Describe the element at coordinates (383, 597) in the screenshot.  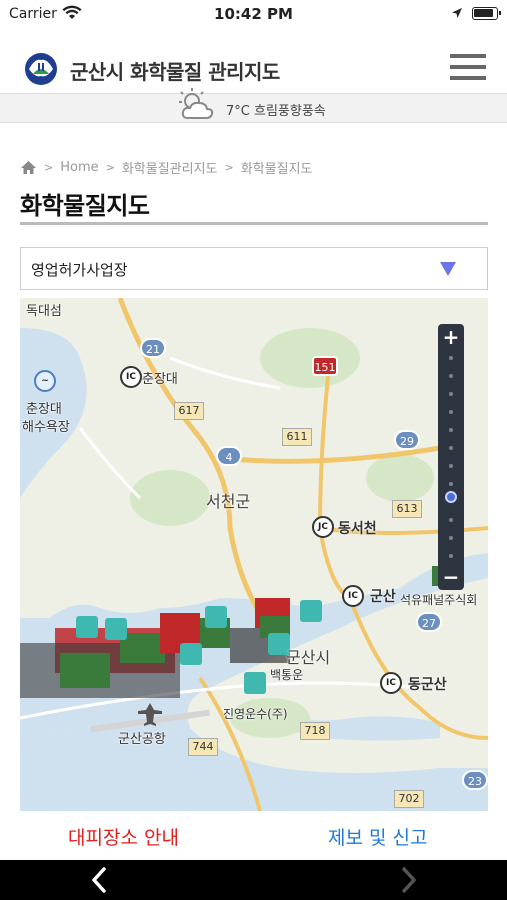
I see `map-label-gunsan-ic: 군산` at that location.